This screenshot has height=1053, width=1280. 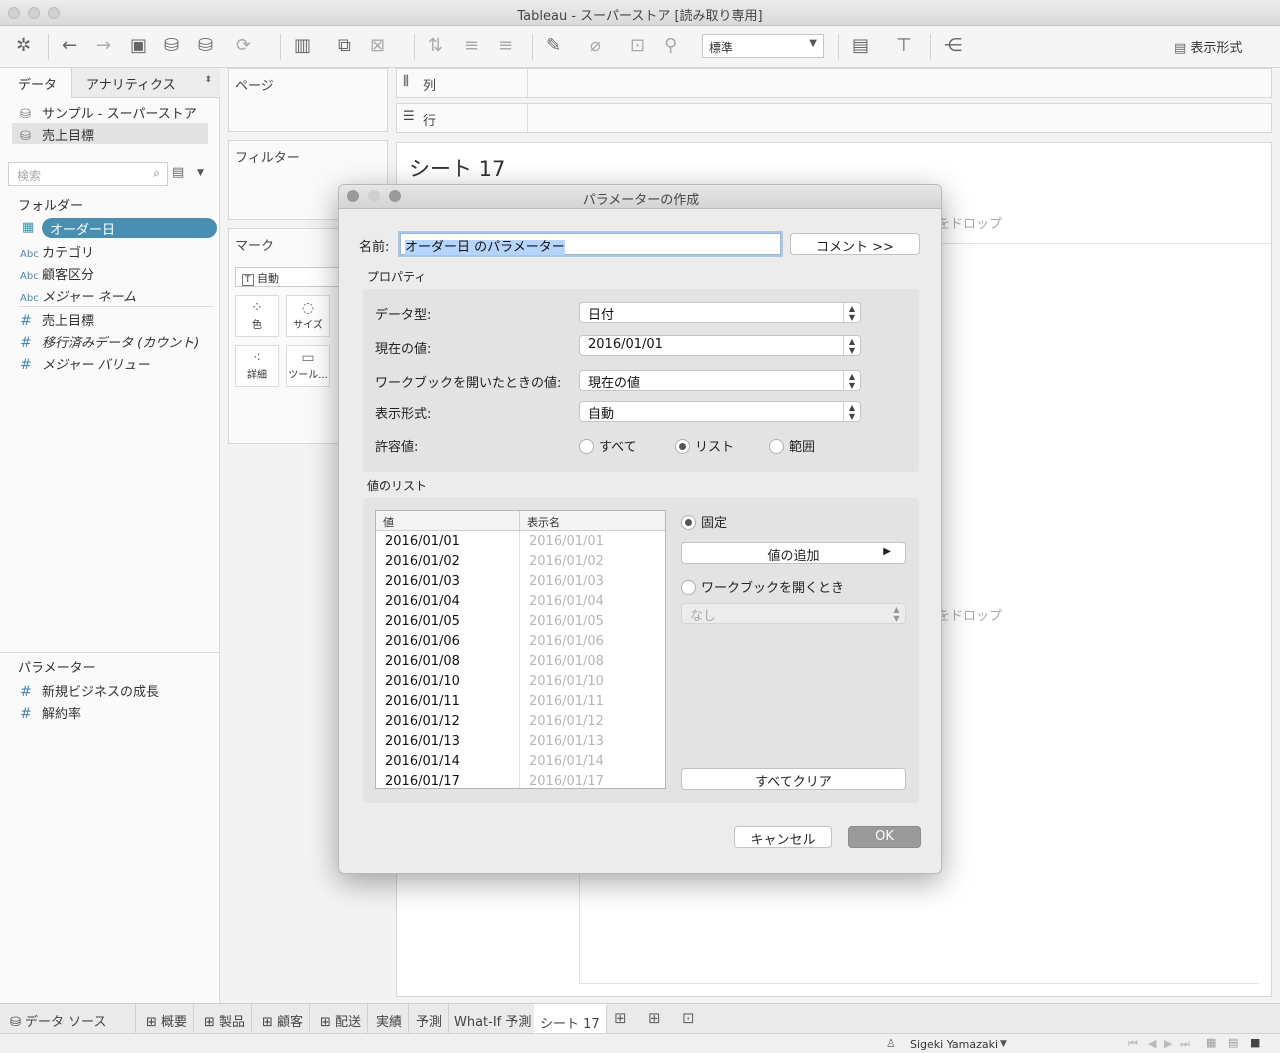 I want to click on list-item: 2016/01/03 2016/01/03, so click(x=520, y=582).